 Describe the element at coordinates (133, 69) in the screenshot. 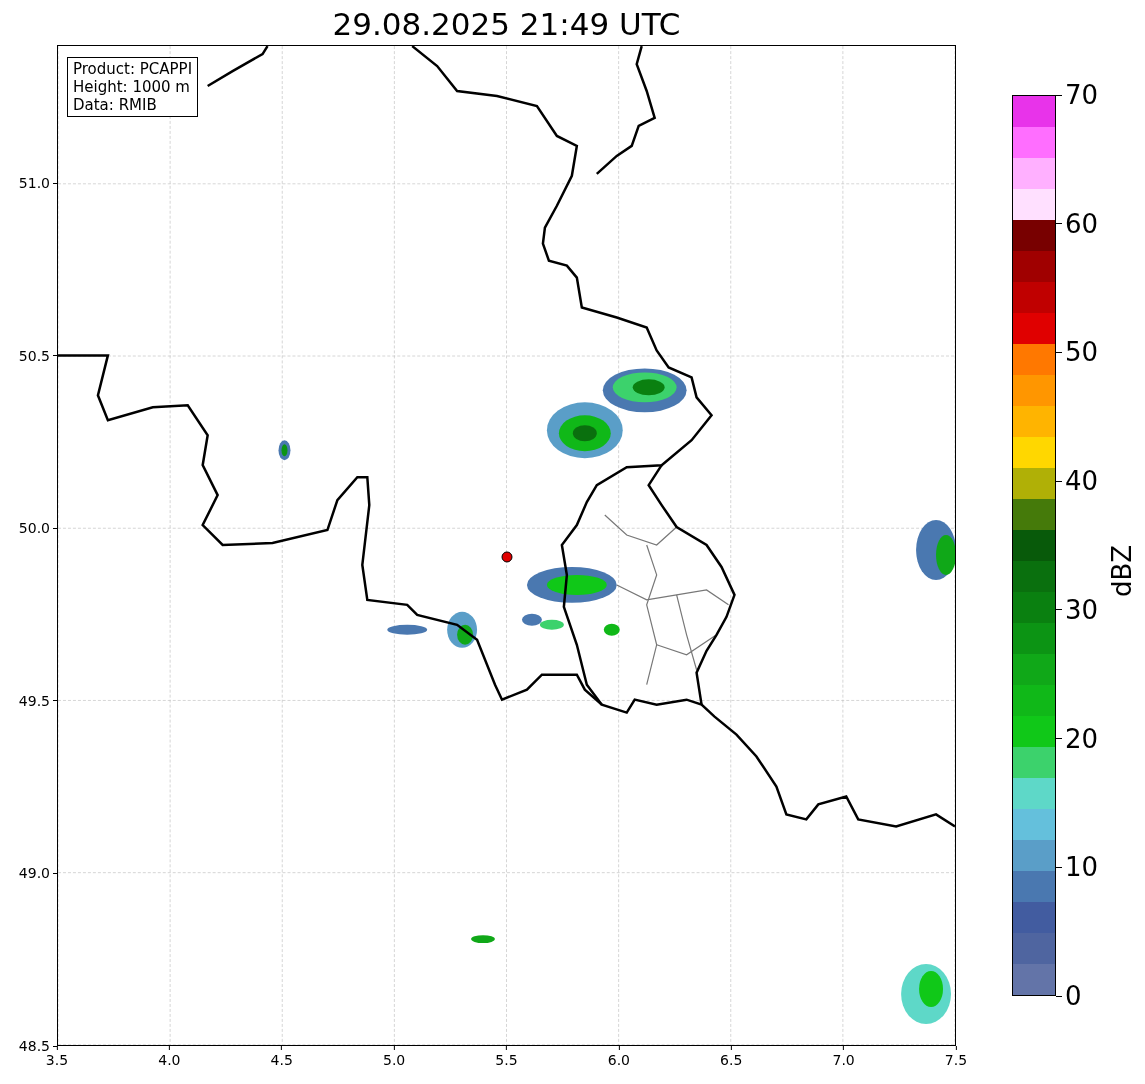

I see `info-text: Product: PCAPPI` at that location.